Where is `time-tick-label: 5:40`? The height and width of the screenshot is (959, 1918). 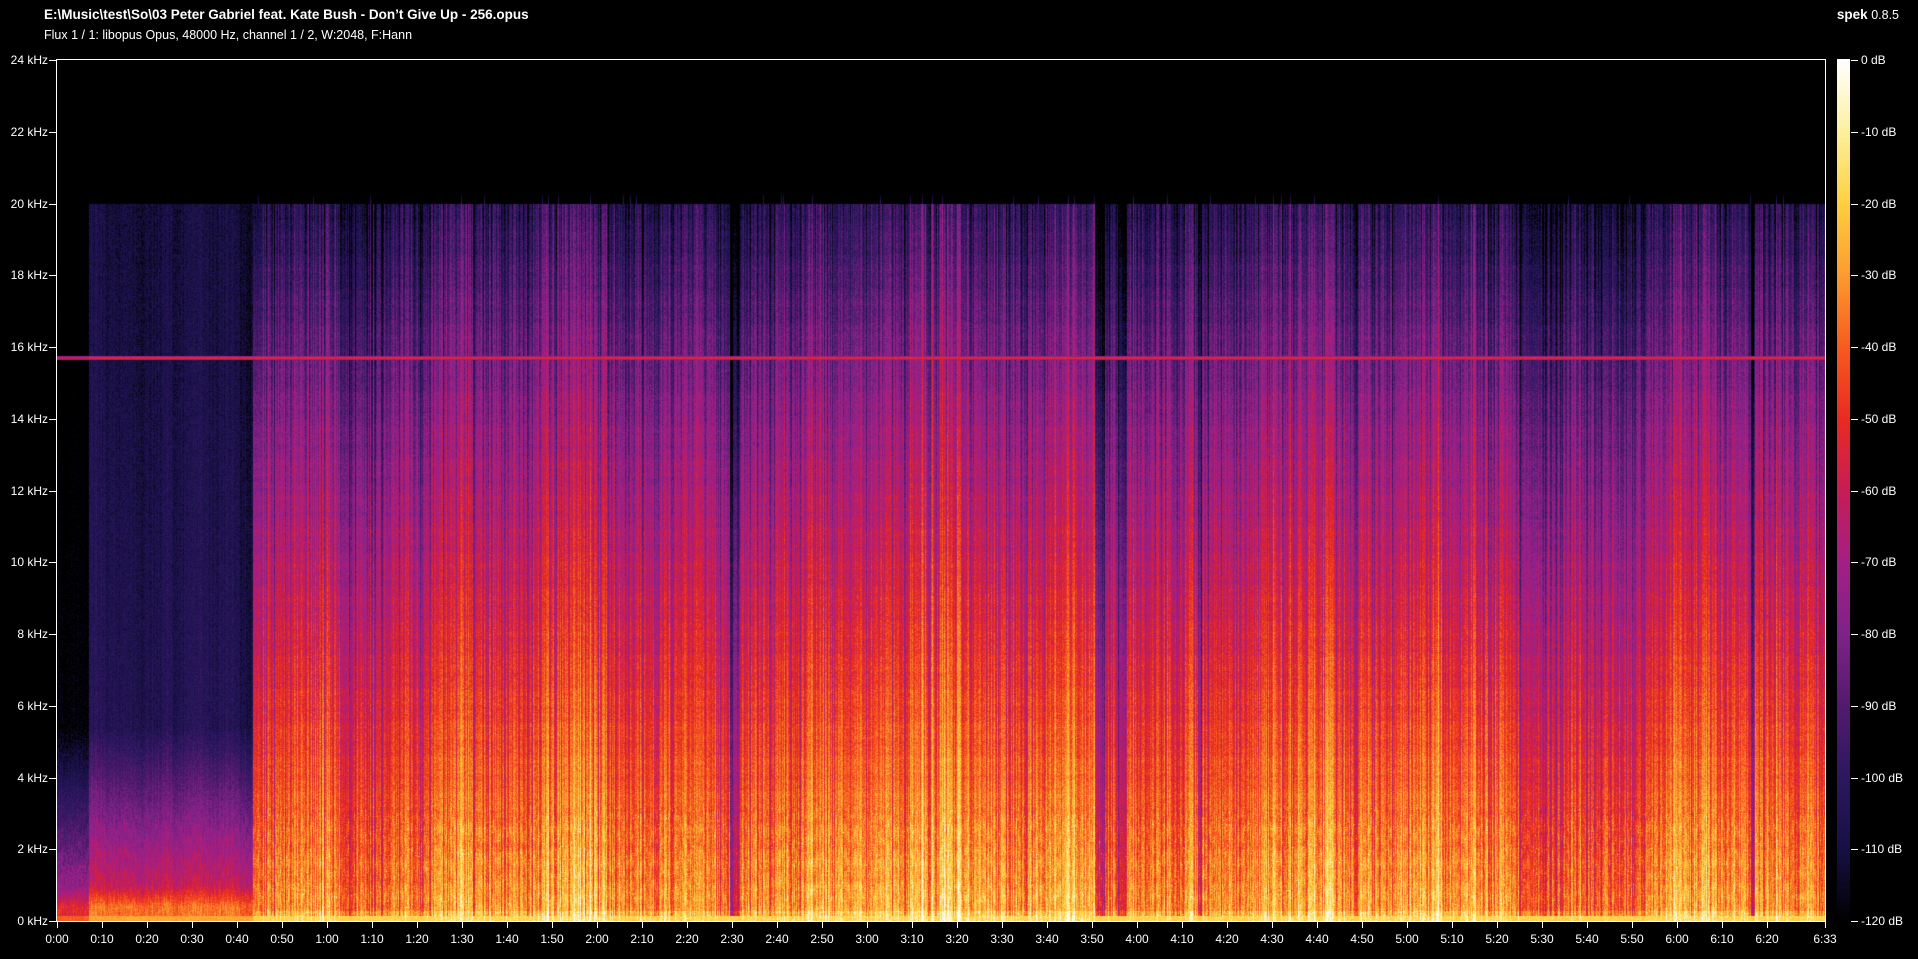 time-tick-label: 5:40 is located at coordinates (1587, 939).